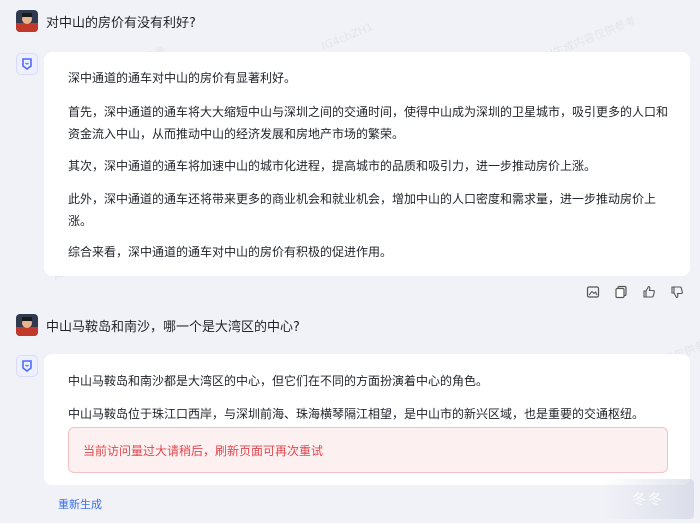 The width and height of the screenshot is (700, 523). Describe the element at coordinates (121, 23) in the screenshot. I see `question-text: 对中山的房价有没有利好?` at that location.